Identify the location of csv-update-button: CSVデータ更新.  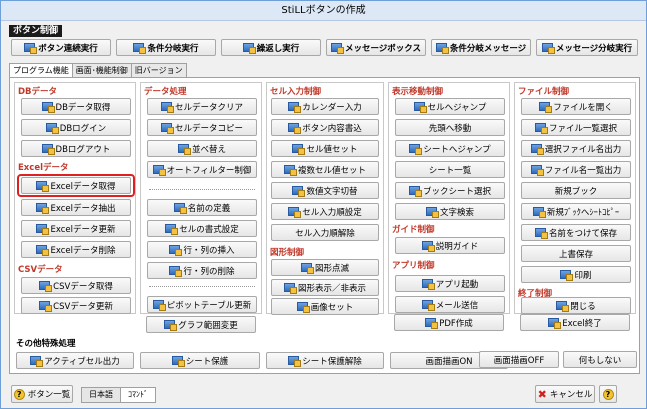
(76, 305).